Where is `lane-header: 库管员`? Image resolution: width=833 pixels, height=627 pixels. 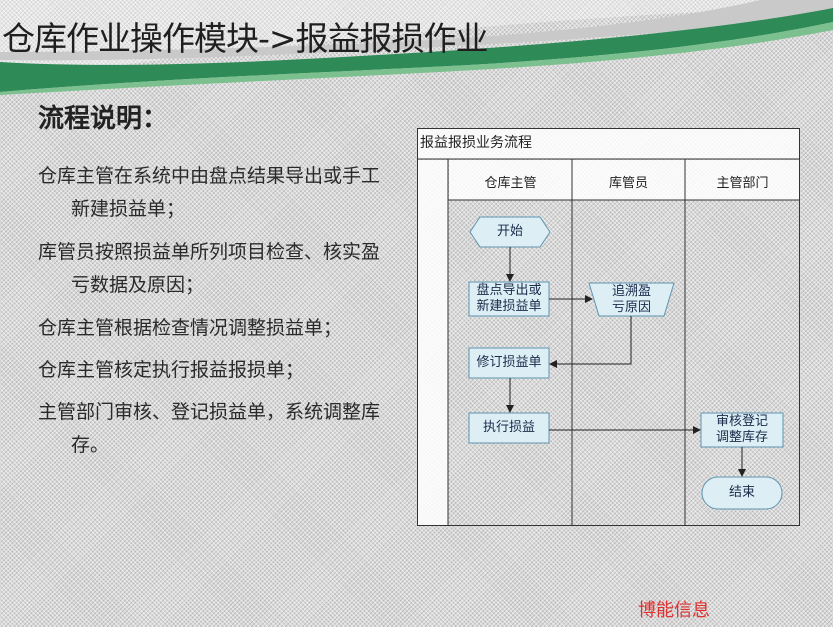
lane-header: 库管员 is located at coordinates (628, 183).